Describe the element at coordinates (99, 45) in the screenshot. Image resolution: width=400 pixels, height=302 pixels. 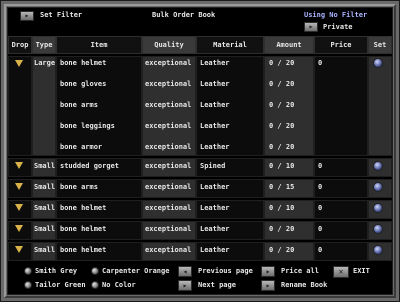
I see `column-header-item: Item` at that location.